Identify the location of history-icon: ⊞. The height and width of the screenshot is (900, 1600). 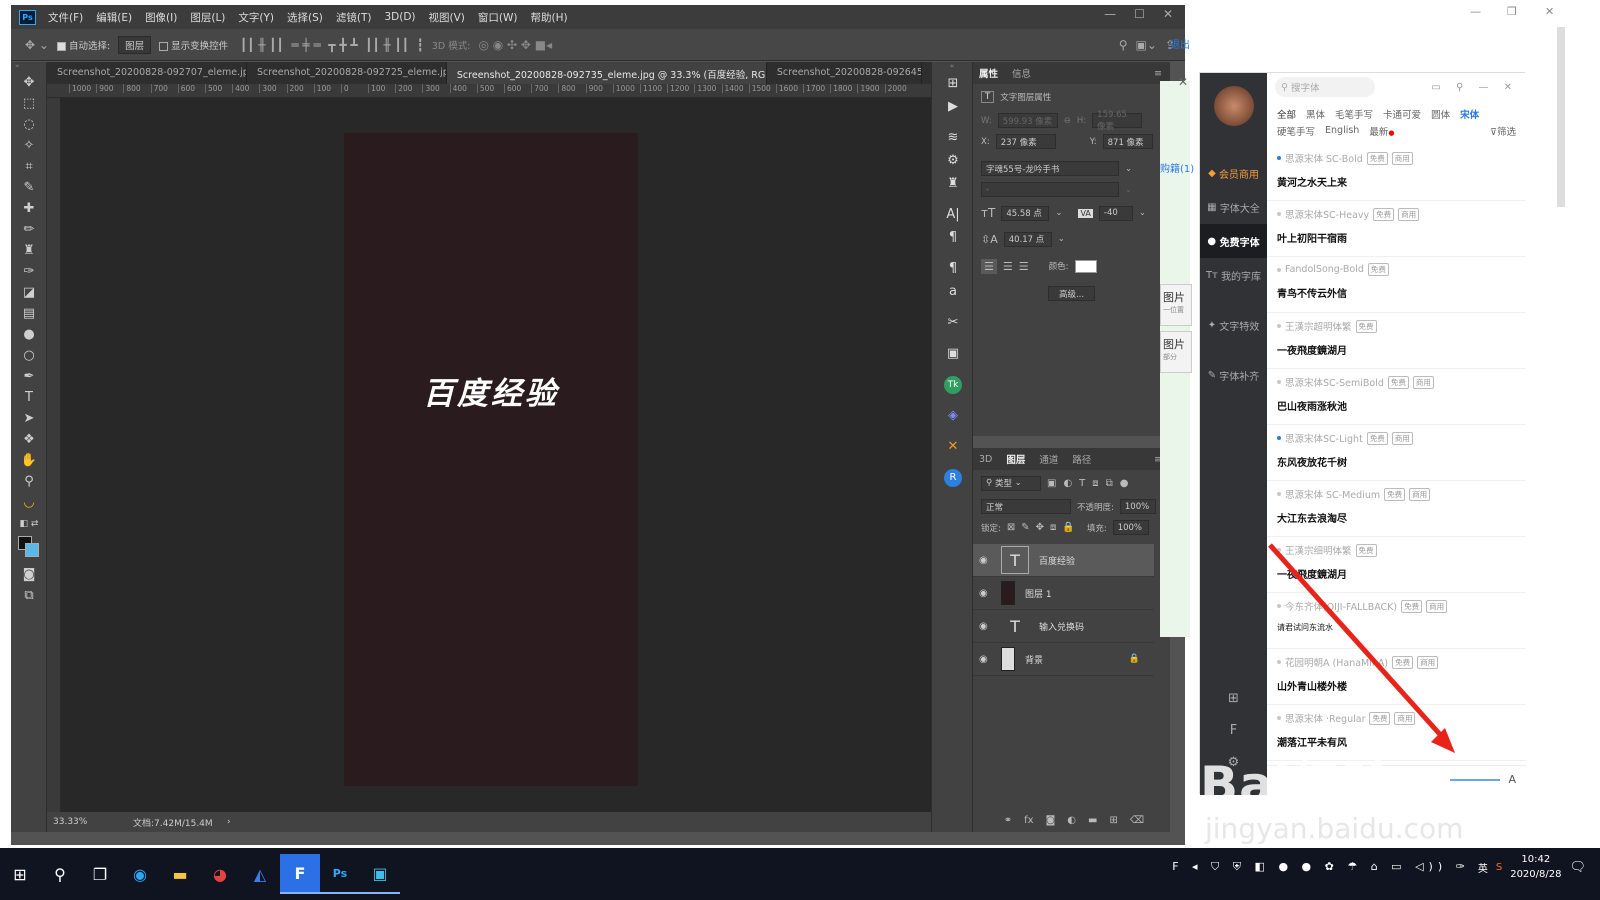
(953, 83).